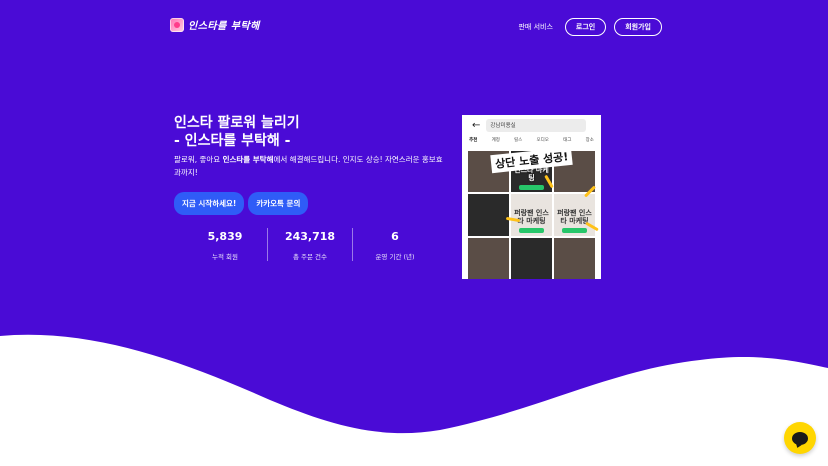 Image resolution: width=828 pixels, height=466 pixels. I want to click on preview-banner: 상단 노출 성공!, so click(531, 160).